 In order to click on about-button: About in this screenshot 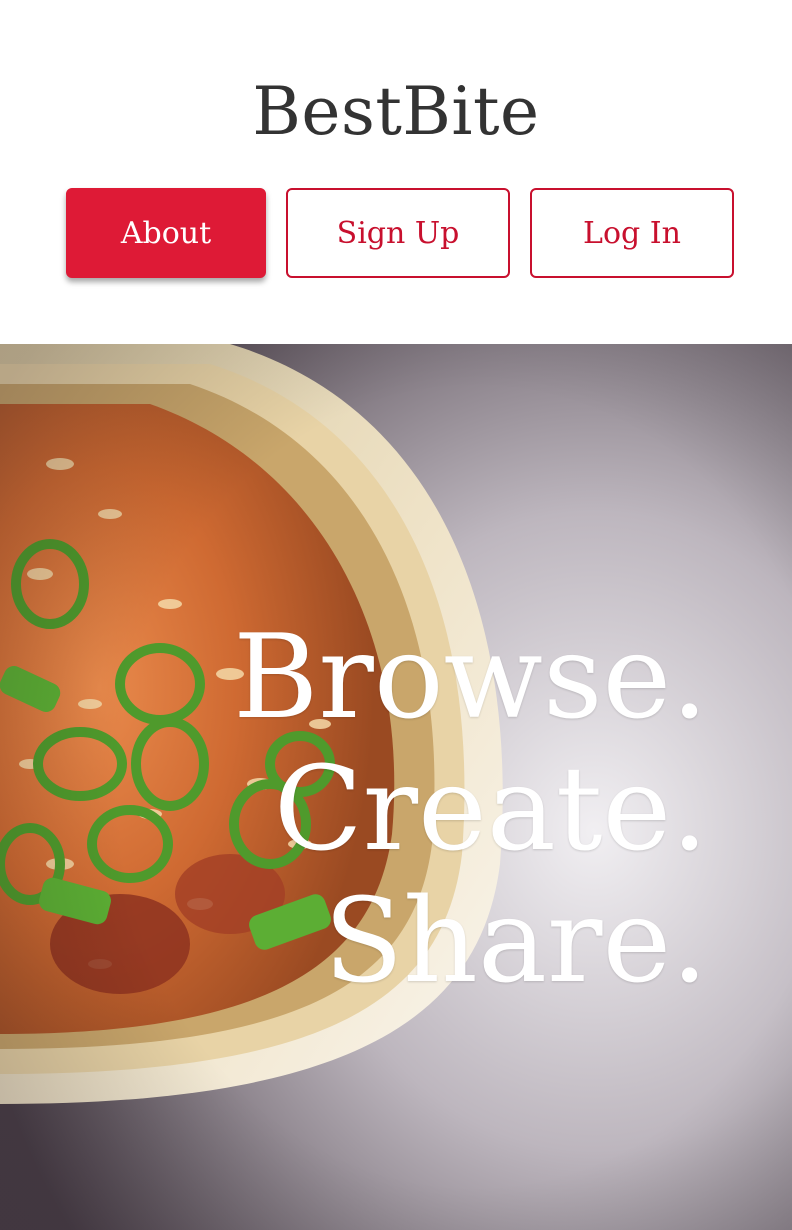, I will do `click(166, 233)`.